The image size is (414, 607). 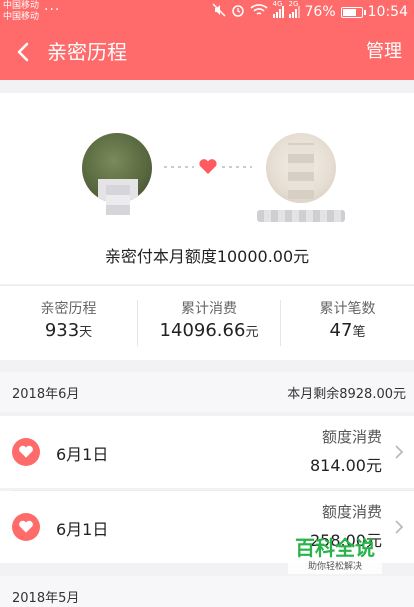 What do you see at coordinates (238, 12) in the screenshot?
I see `alarm-icon` at bounding box center [238, 12].